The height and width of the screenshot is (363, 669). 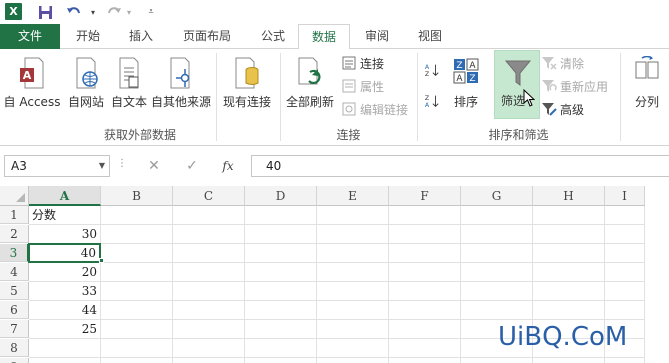 What do you see at coordinates (65, 360) in the screenshot?
I see `cell-a9` at bounding box center [65, 360].